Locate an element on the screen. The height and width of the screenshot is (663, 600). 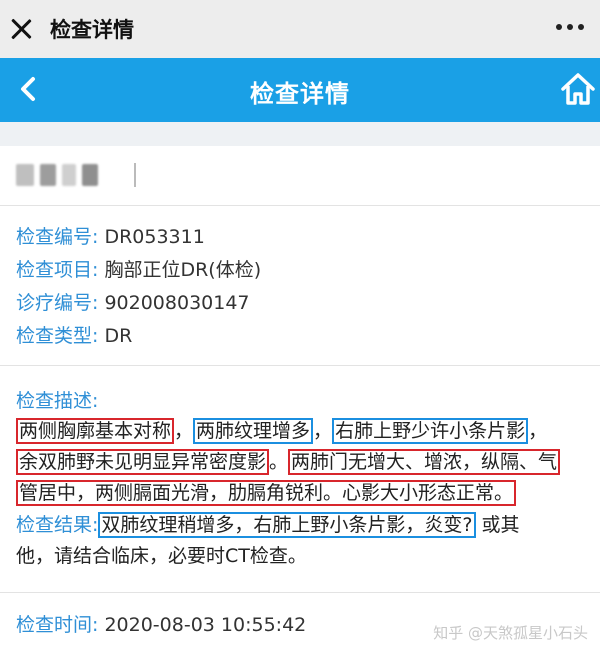
field-value: 胸部正位DR(体检) is located at coordinates (183, 270).